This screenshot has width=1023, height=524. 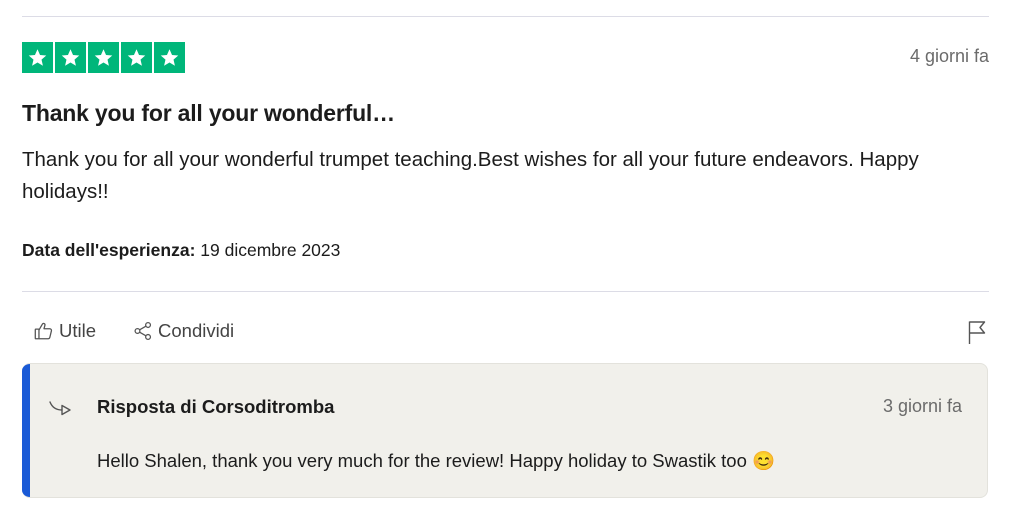 I want to click on report-flag-button, so click(x=977, y=334).